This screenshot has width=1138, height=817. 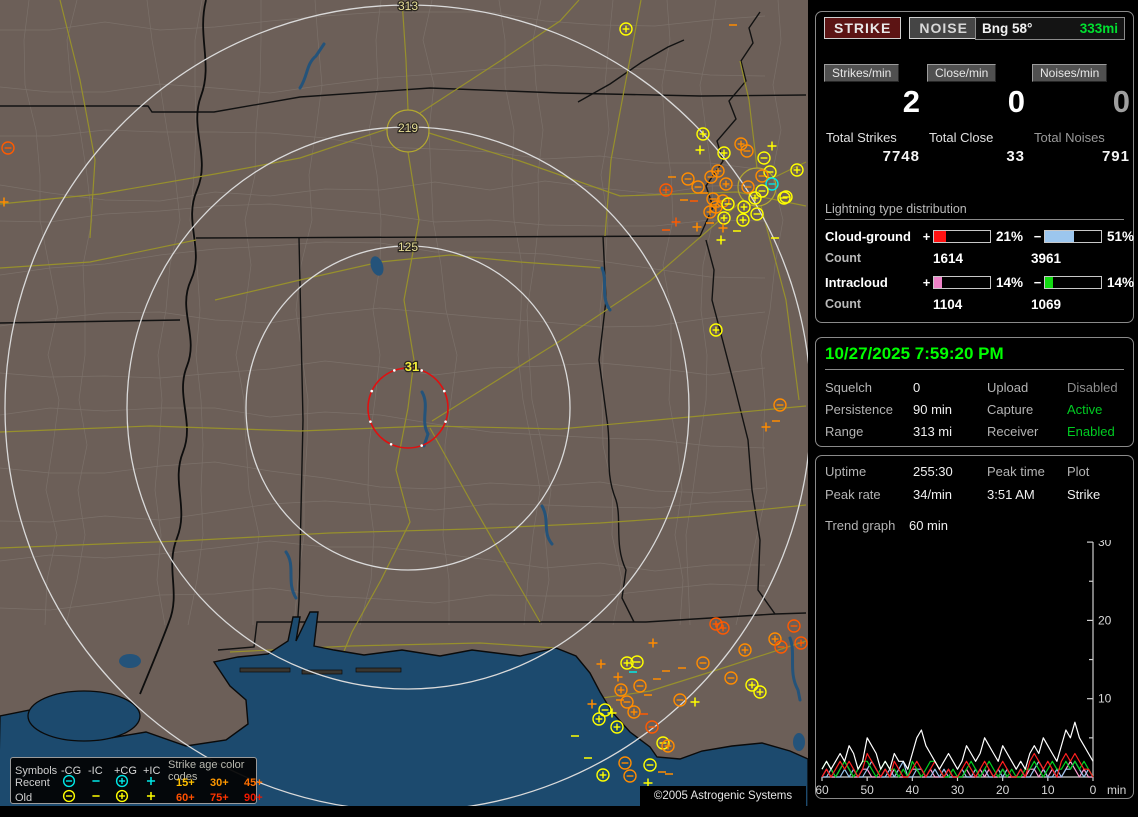 What do you see at coordinates (1046, 304) in the screenshot?
I see `ic-negative-count: 1069` at bounding box center [1046, 304].